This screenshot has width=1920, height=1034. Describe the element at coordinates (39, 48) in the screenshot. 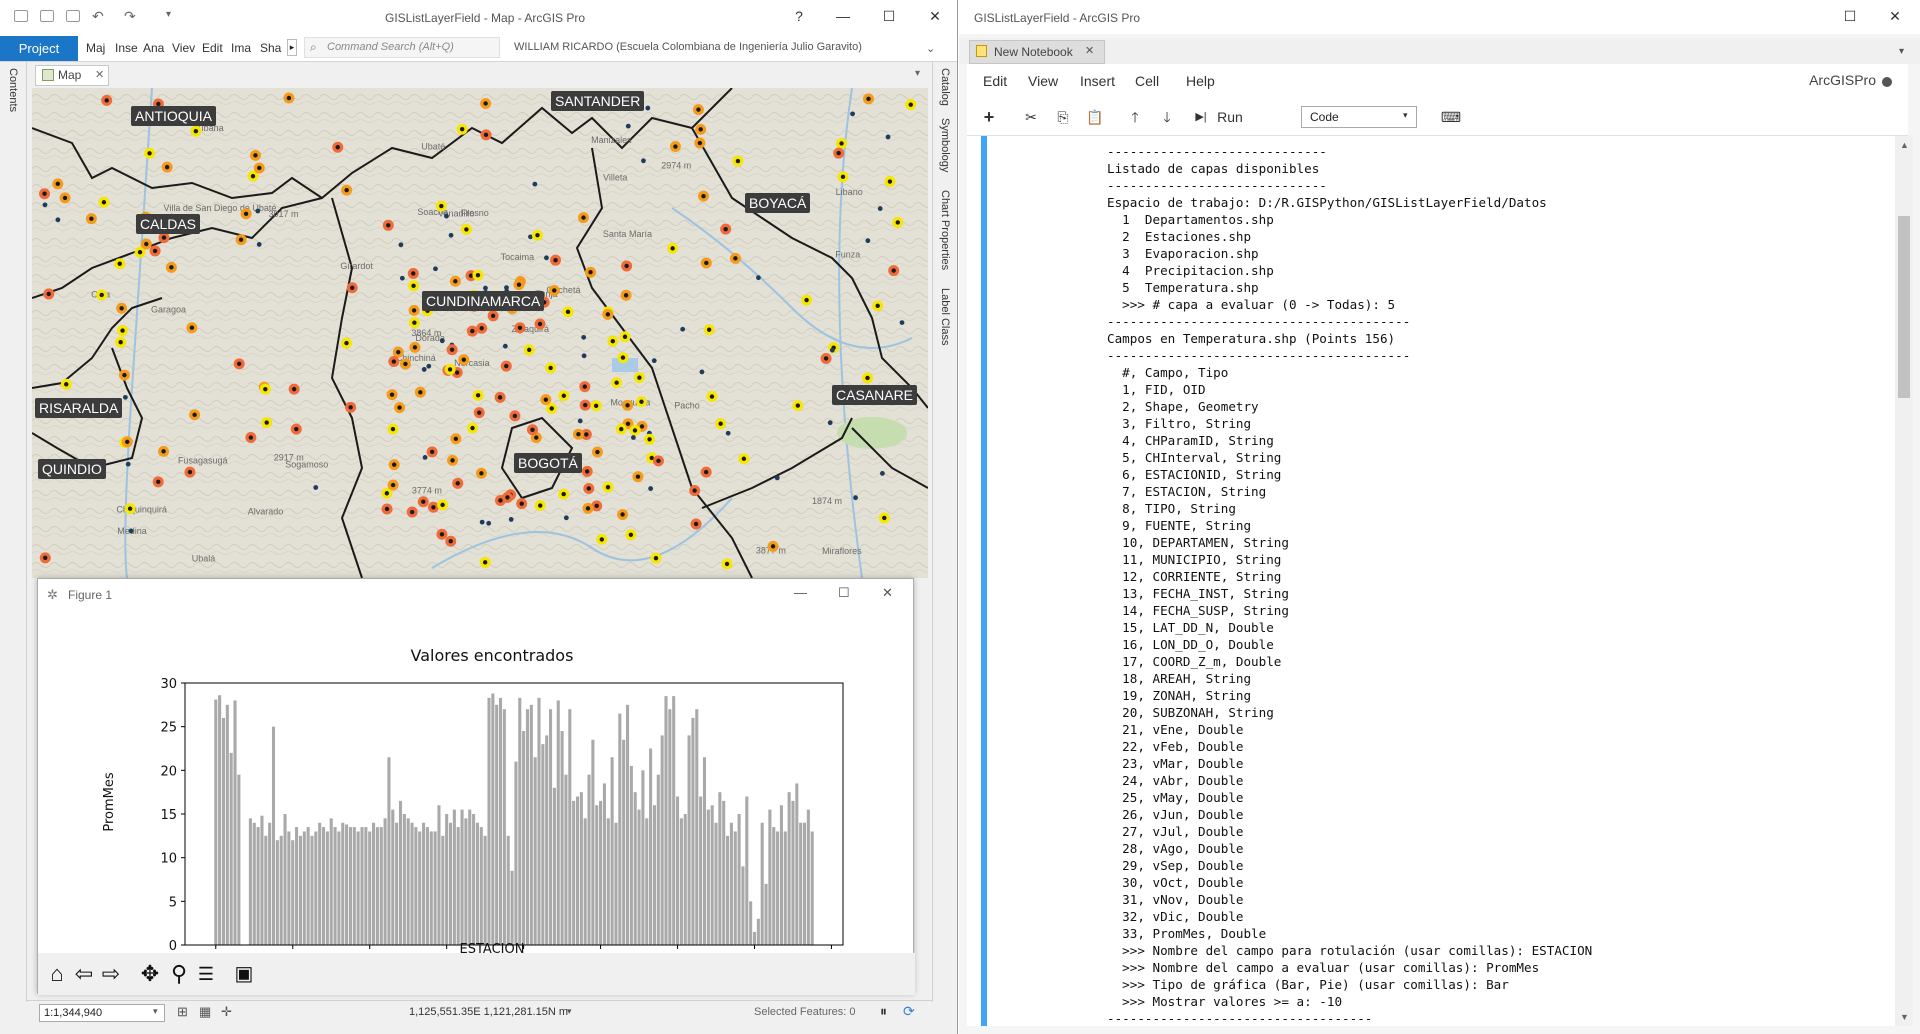

I see `project-tab: Project` at that location.